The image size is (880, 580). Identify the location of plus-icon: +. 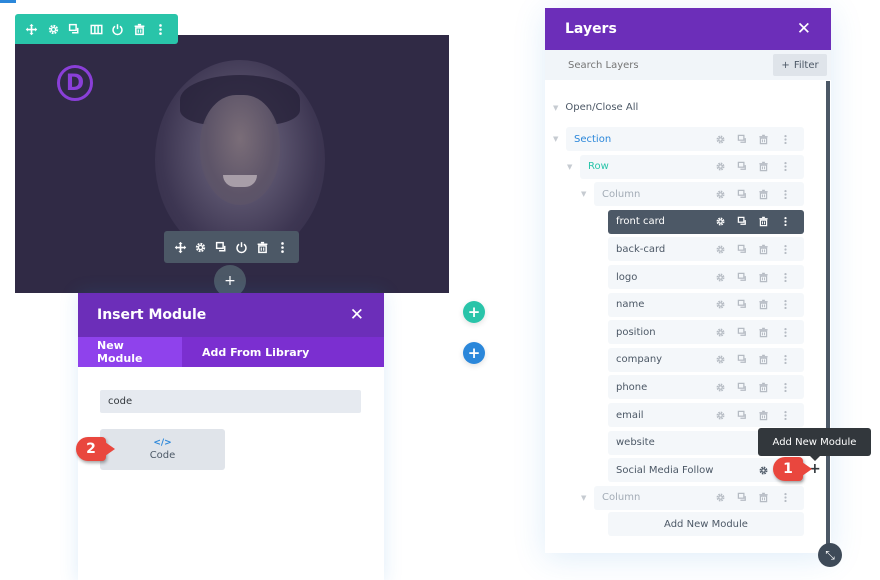
(474, 312).